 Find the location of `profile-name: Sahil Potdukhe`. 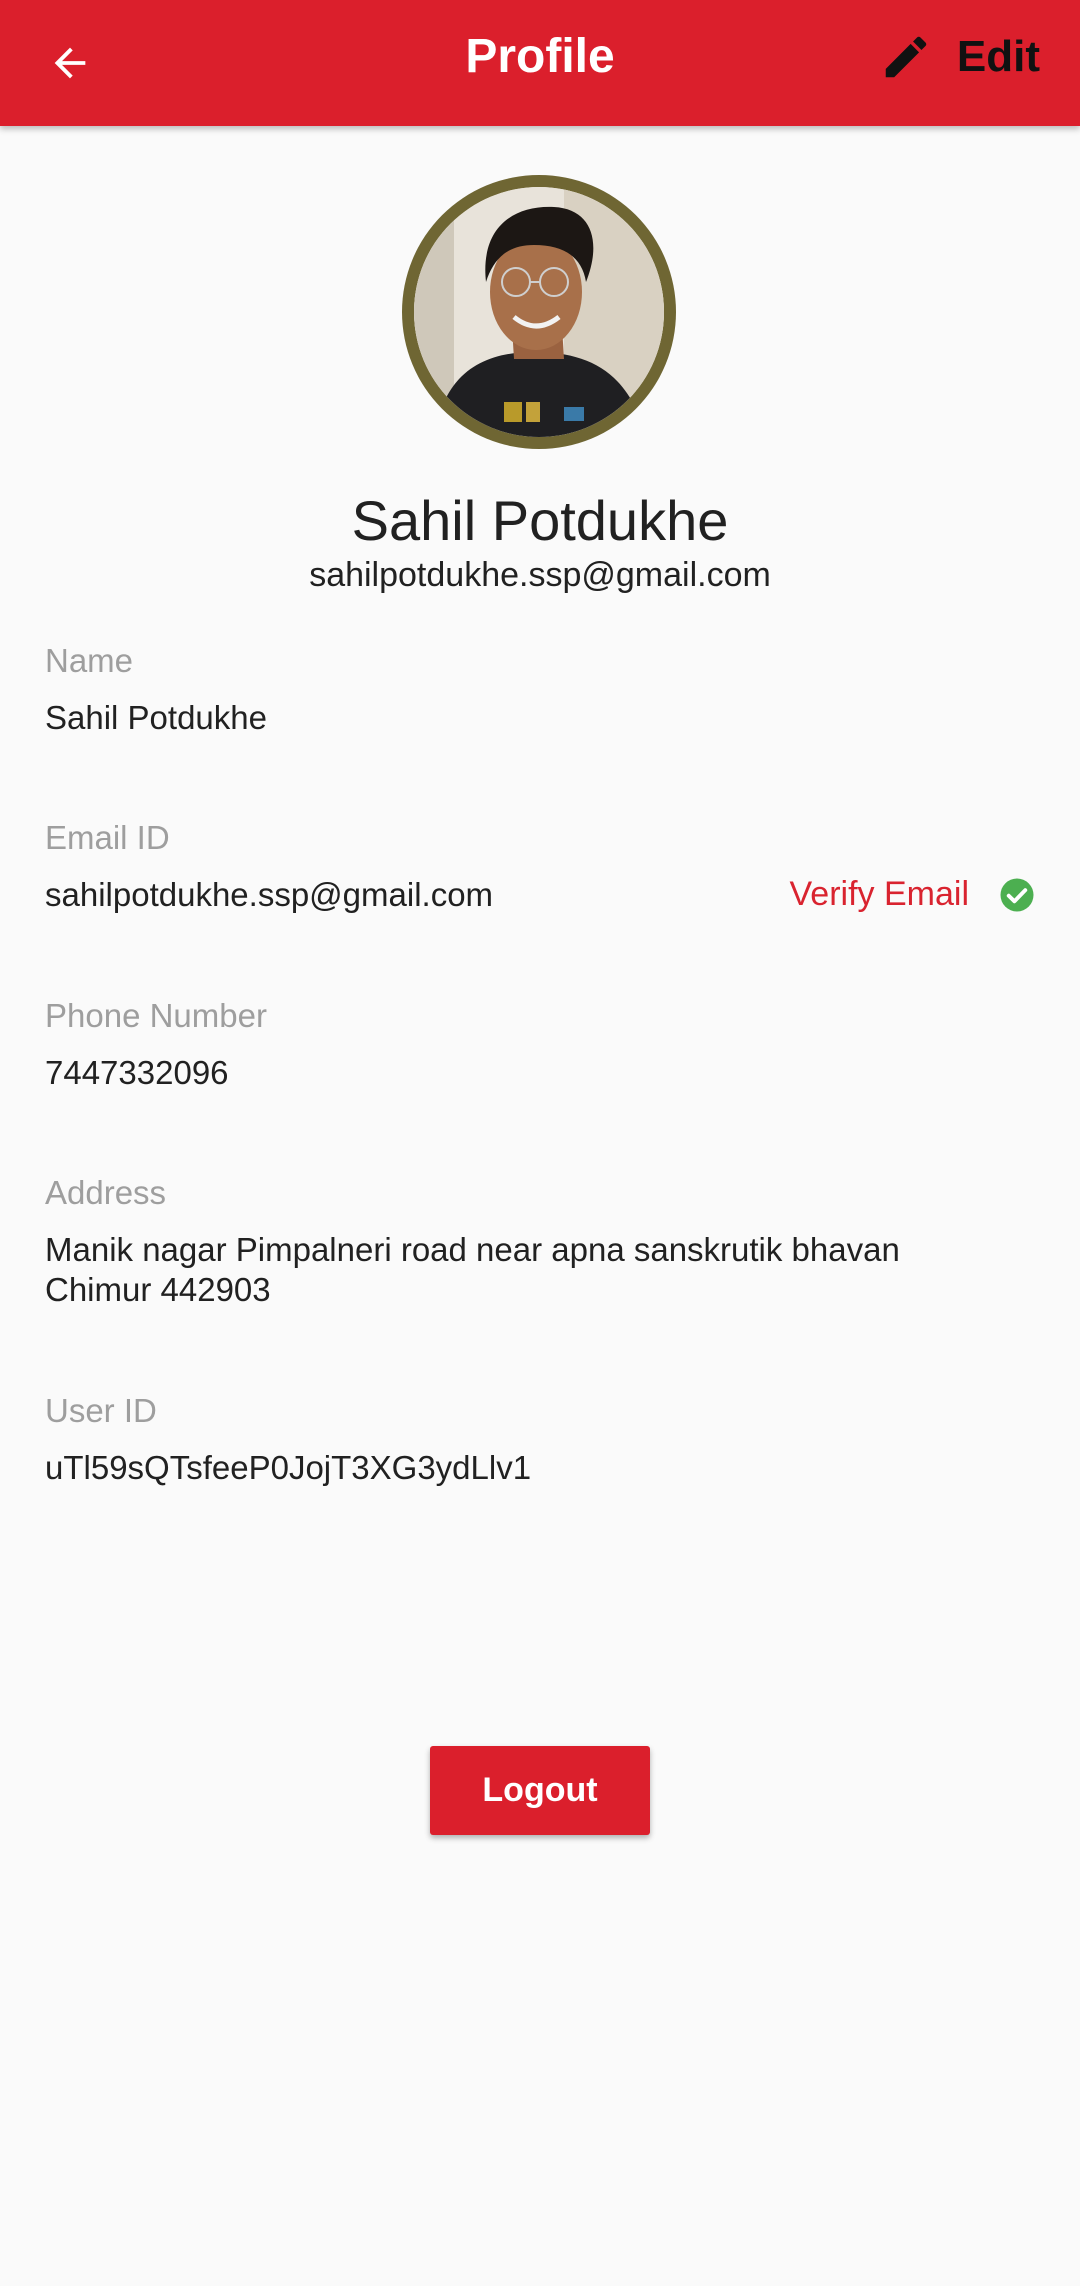

profile-name: Sahil Potdukhe is located at coordinates (540, 520).